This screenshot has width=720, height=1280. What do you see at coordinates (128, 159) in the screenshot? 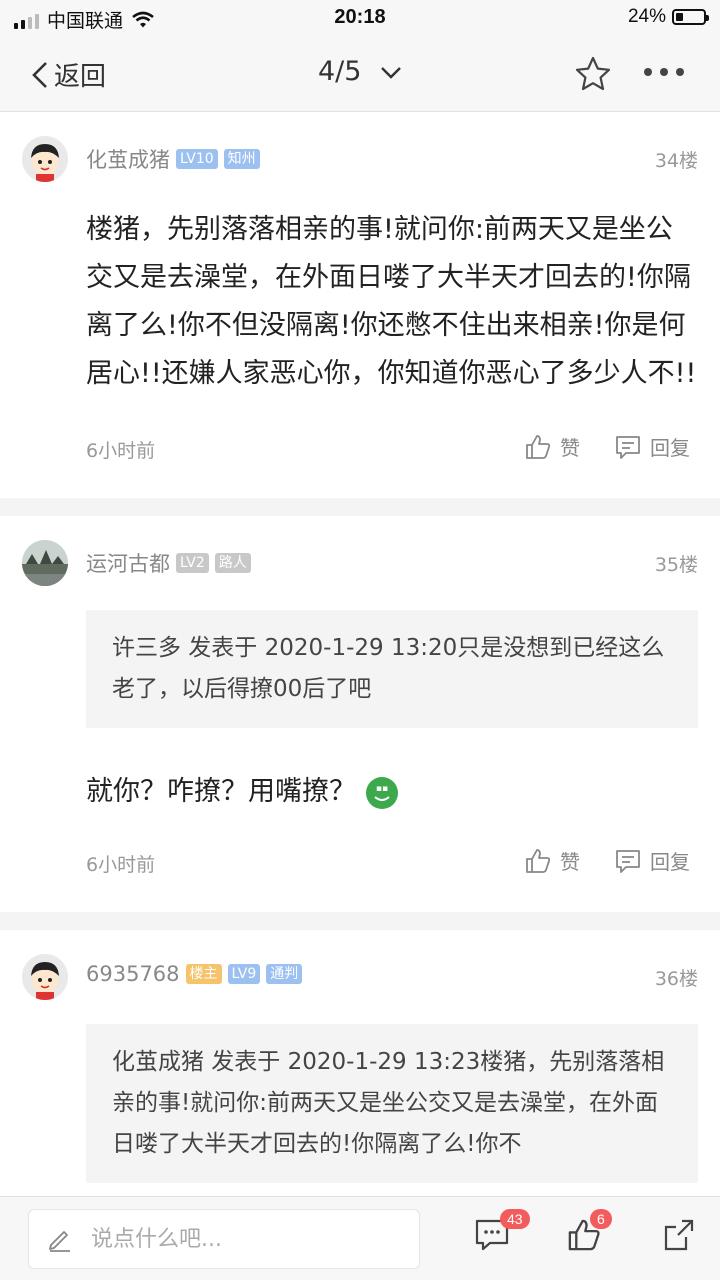
I see `username: 化茧成猪` at bounding box center [128, 159].